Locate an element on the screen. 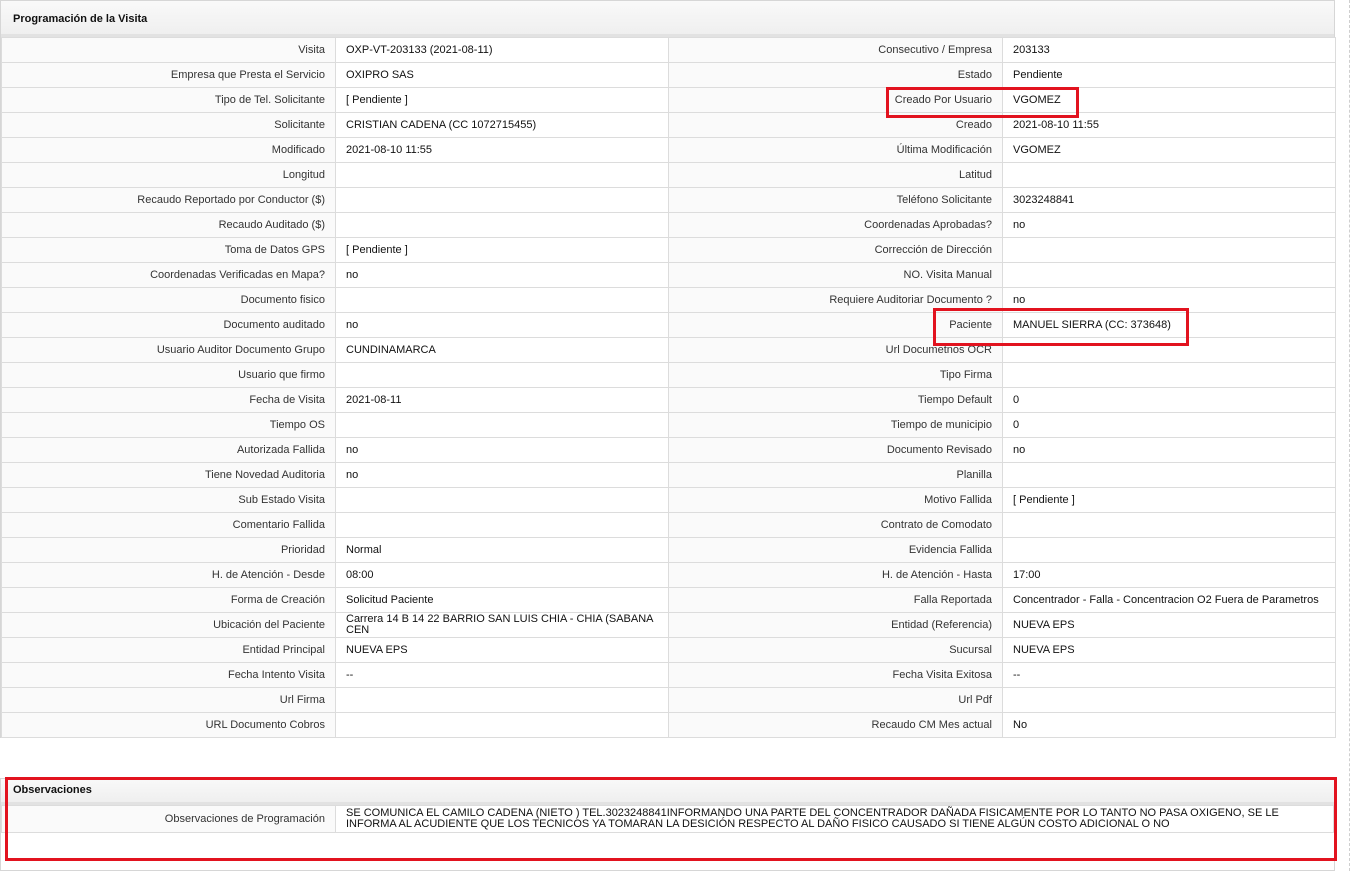  field-label: Última Modificación is located at coordinates (835, 150).